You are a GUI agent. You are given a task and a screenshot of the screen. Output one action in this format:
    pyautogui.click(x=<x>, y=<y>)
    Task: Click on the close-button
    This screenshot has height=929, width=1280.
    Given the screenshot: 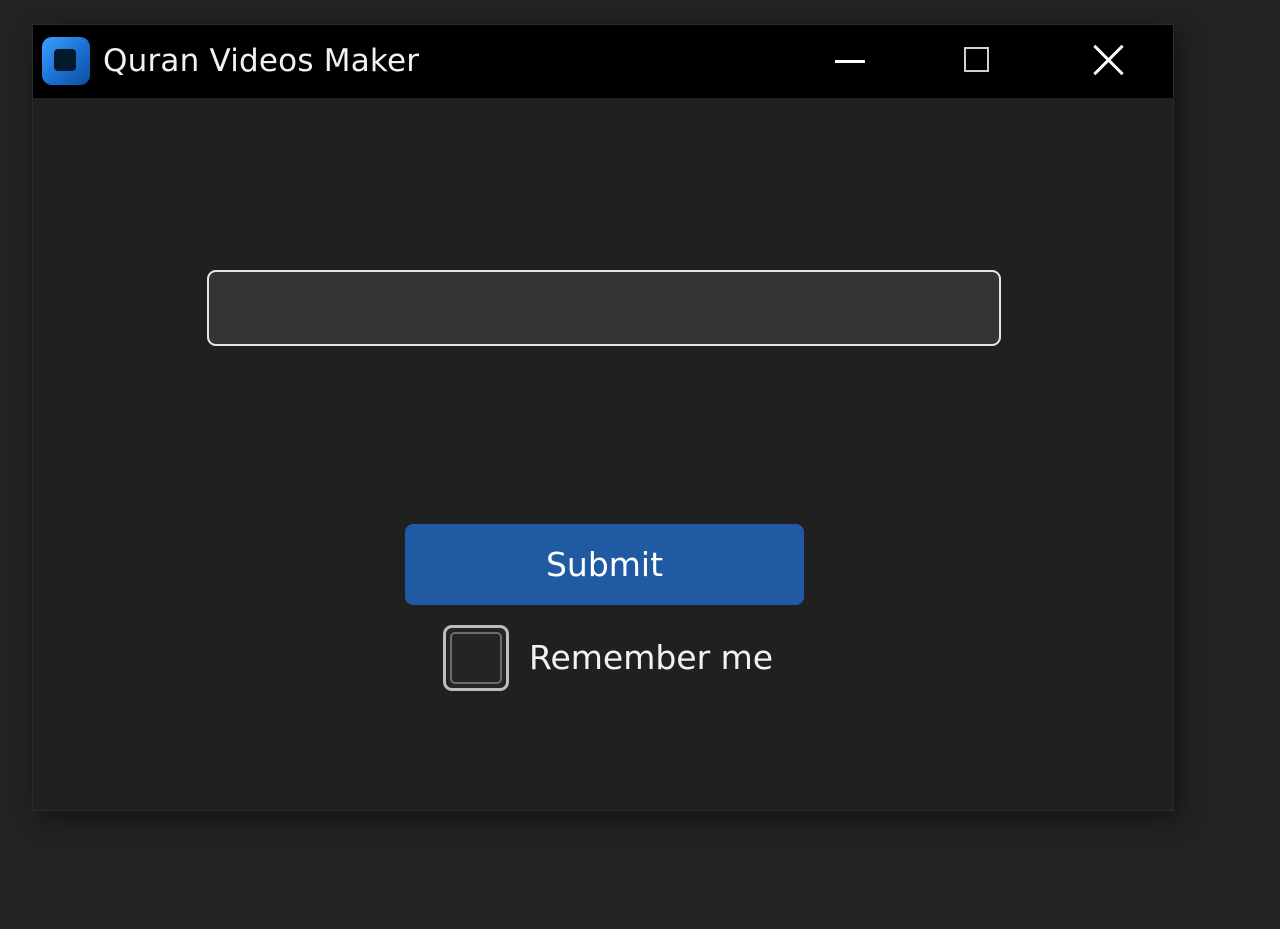 What is the action you would take?
    pyautogui.click(x=1109, y=61)
    